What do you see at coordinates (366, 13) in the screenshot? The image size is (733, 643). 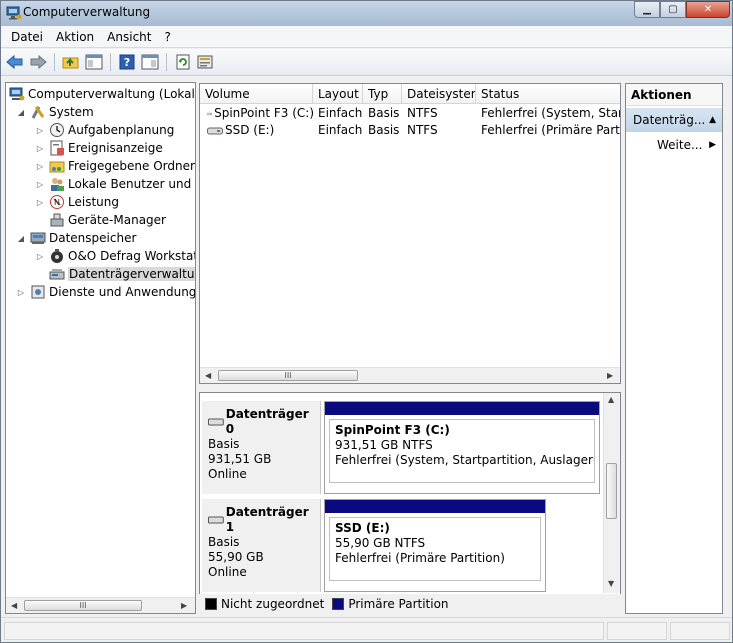 I see `title-bar: Computerverwaltung ▁ ▢ ✕` at bounding box center [366, 13].